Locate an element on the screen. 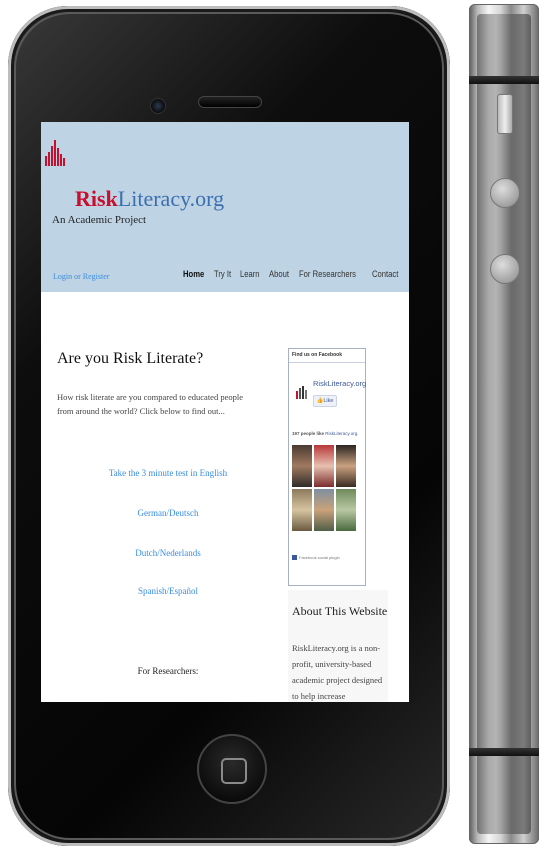  home-square-icon is located at coordinates (234, 771).